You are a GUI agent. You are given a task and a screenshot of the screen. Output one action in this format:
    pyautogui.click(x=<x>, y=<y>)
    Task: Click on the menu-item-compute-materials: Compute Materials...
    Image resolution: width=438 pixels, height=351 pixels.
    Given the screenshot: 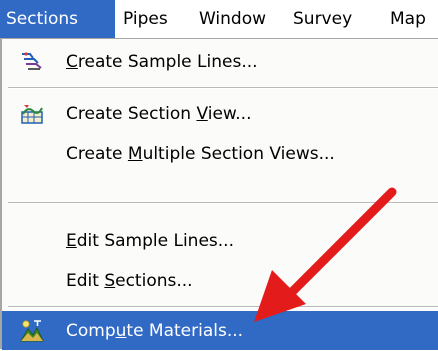 What is the action you would take?
    pyautogui.click(x=220, y=330)
    